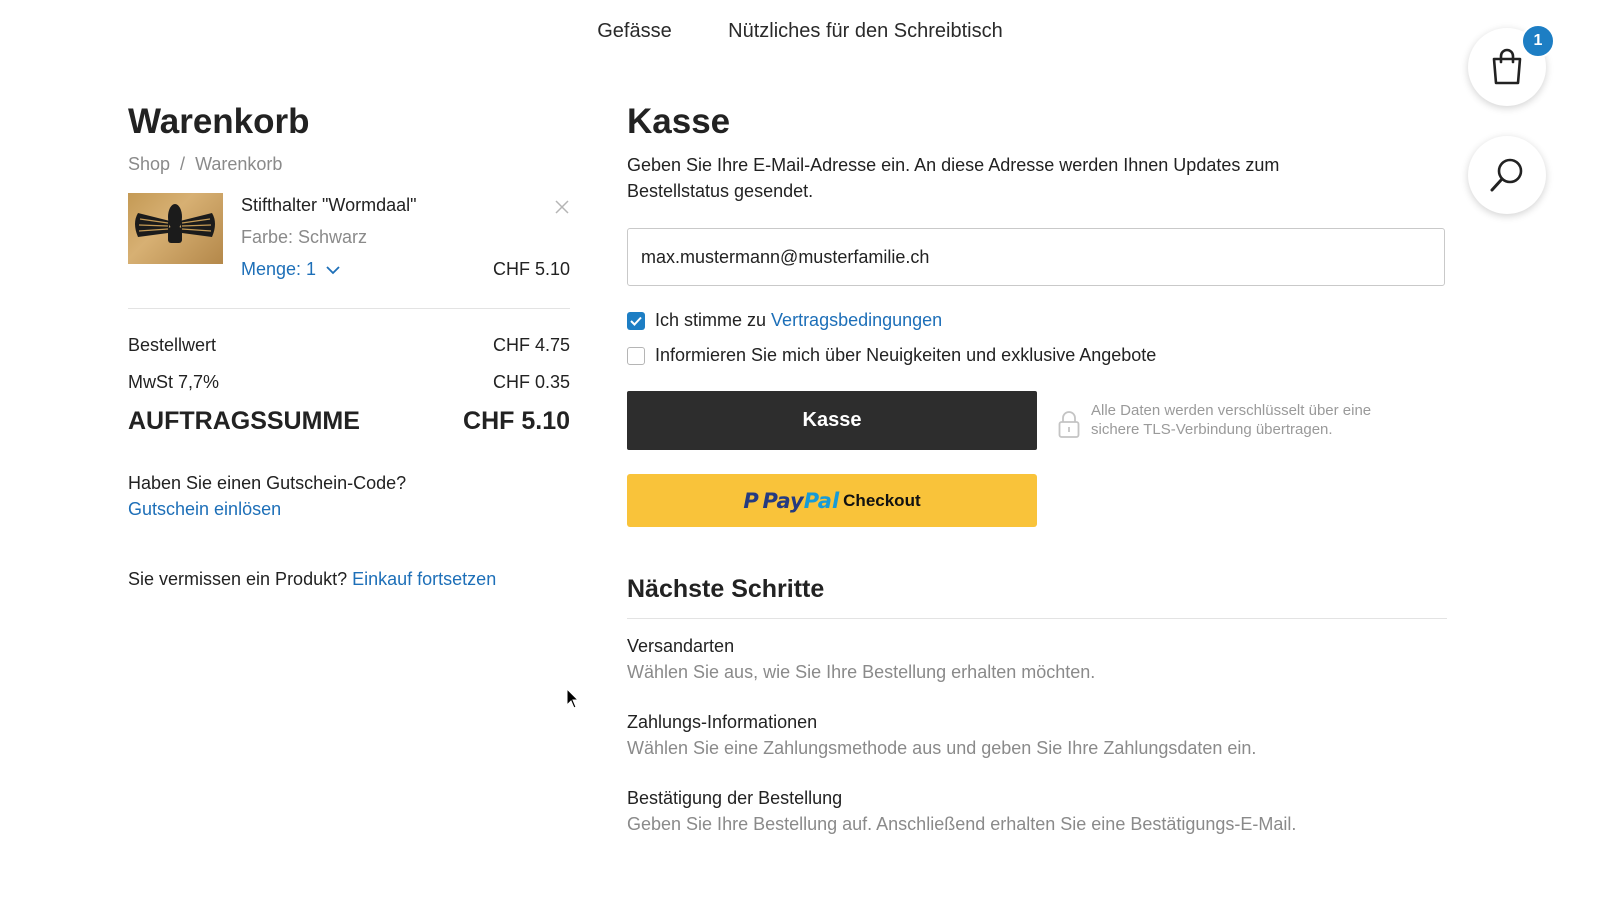  What do you see at coordinates (735, 798) in the screenshot?
I see `step-title: Bestätigung der Bestellung` at bounding box center [735, 798].